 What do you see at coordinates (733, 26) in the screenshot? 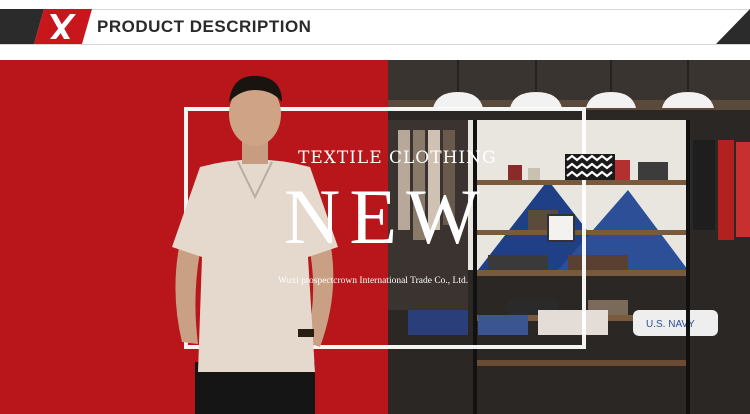
I see `header-corner-icon` at bounding box center [733, 26].